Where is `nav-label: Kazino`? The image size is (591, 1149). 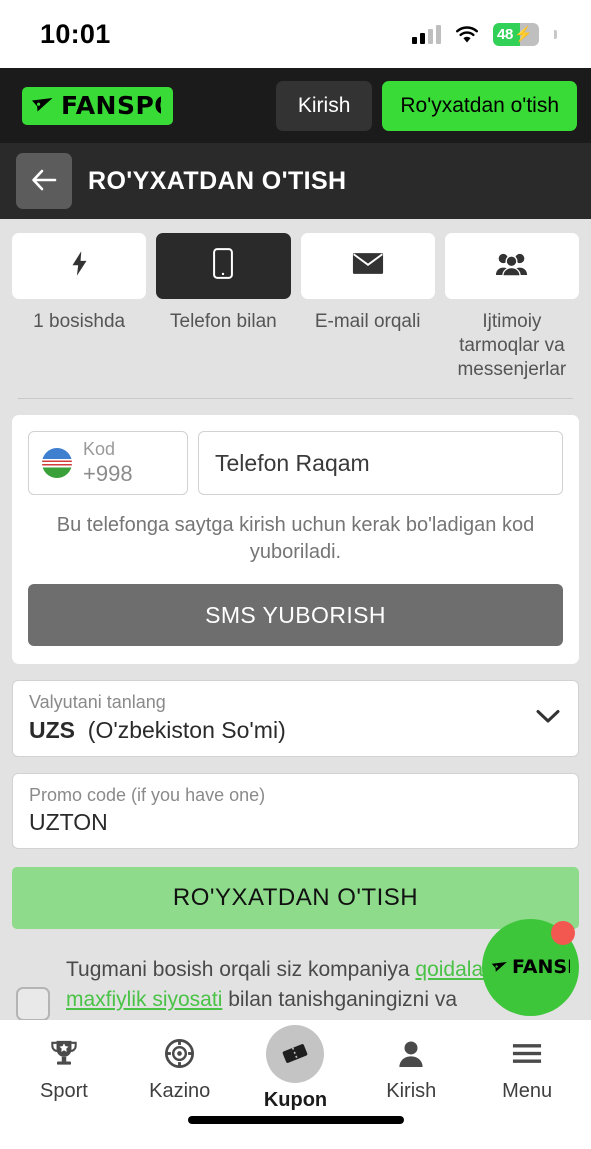 nav-label: Kazino is located at coordinates (180, 1090).